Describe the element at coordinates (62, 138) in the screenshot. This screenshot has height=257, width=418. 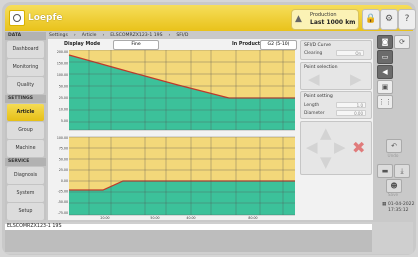
I see `lower-y-tick-label: 100.00` at that location.